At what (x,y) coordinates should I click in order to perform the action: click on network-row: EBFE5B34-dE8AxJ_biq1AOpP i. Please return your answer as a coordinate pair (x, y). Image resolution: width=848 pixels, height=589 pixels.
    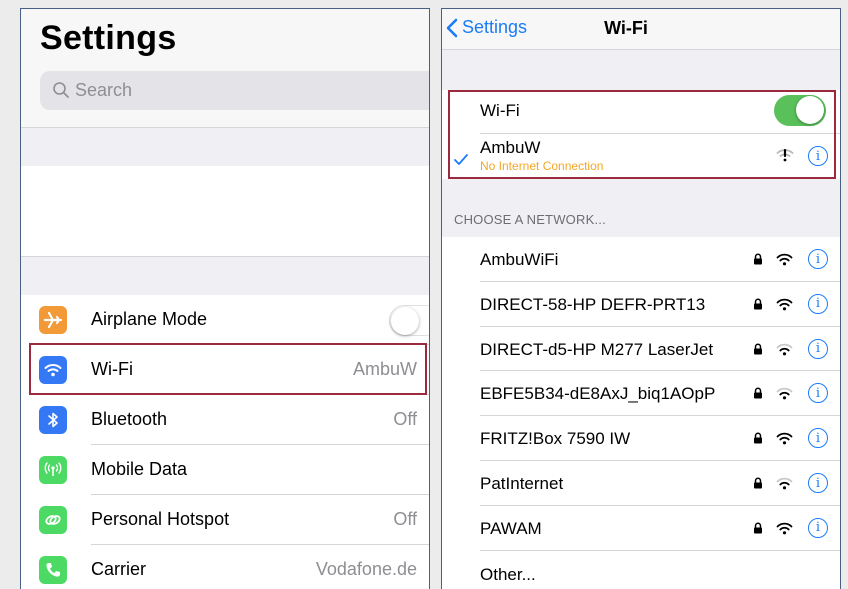
    Looking at the image, I should click on (641, 394).